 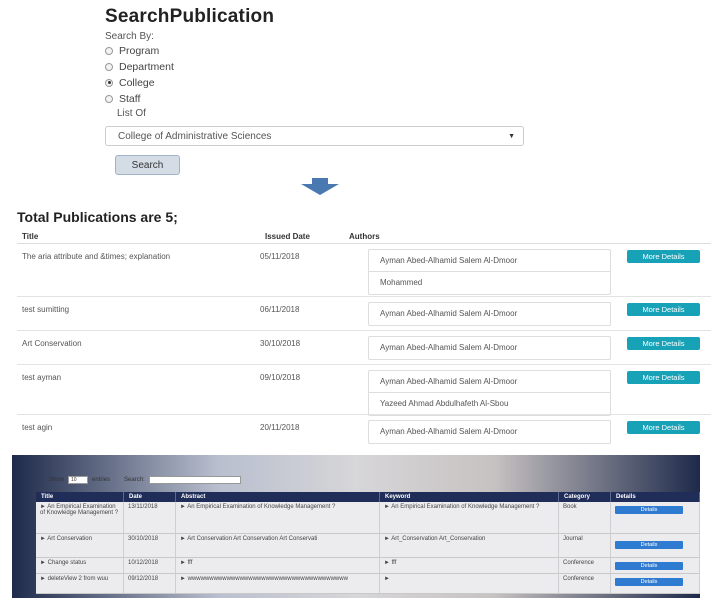 I want to click on radio-department: Department, so click(x=320, y=66).